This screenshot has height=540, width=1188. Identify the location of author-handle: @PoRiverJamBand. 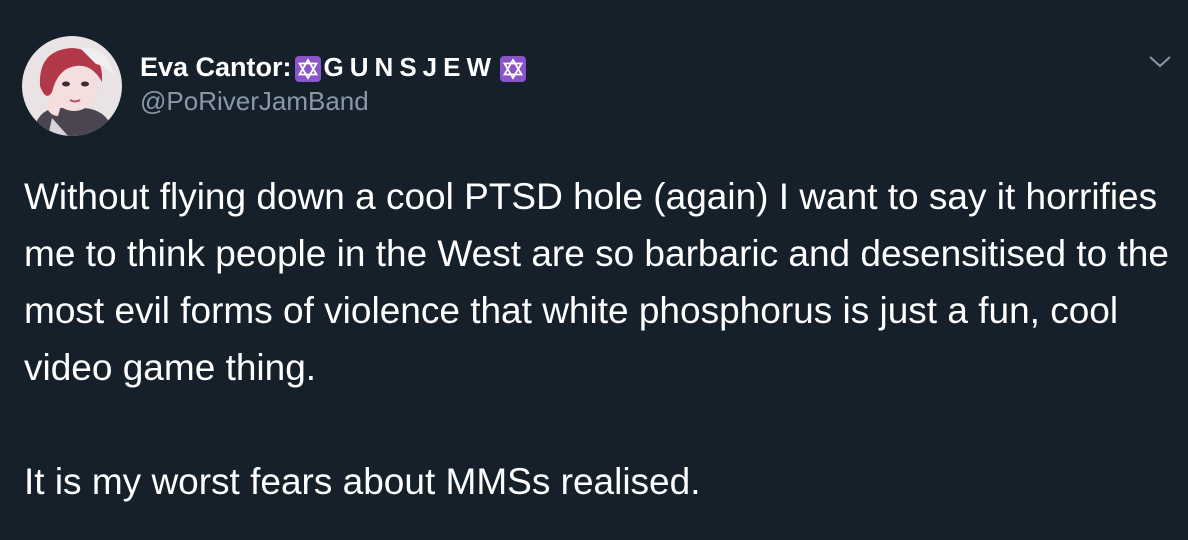
(254, 101).